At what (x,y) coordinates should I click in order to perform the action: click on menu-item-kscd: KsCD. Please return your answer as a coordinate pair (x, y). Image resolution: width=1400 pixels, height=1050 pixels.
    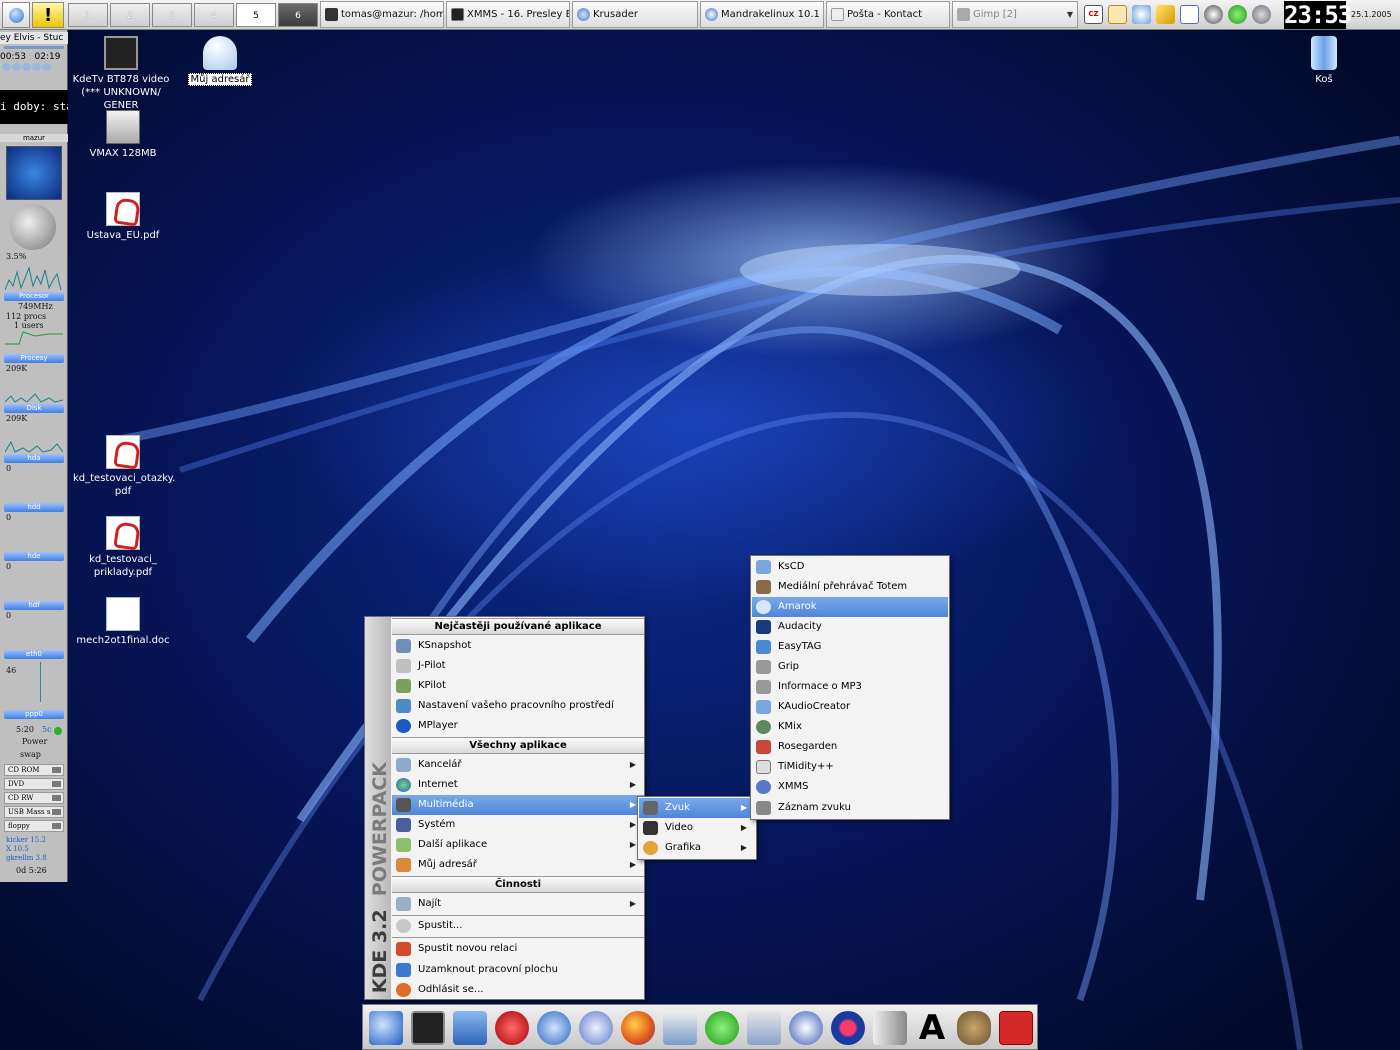
    Looking at the image, I should click on (850, 567).